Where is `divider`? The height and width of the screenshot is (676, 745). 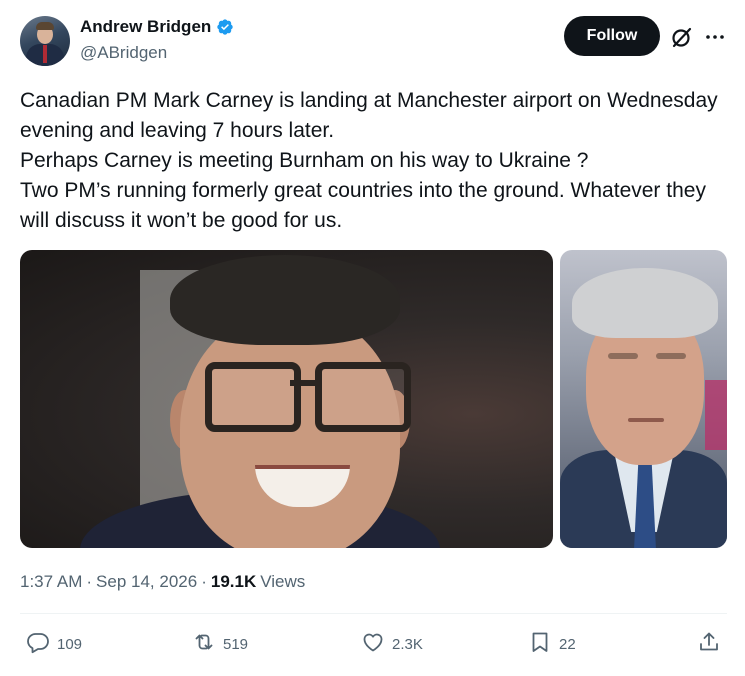 divider is located at coordinates (373, 613).